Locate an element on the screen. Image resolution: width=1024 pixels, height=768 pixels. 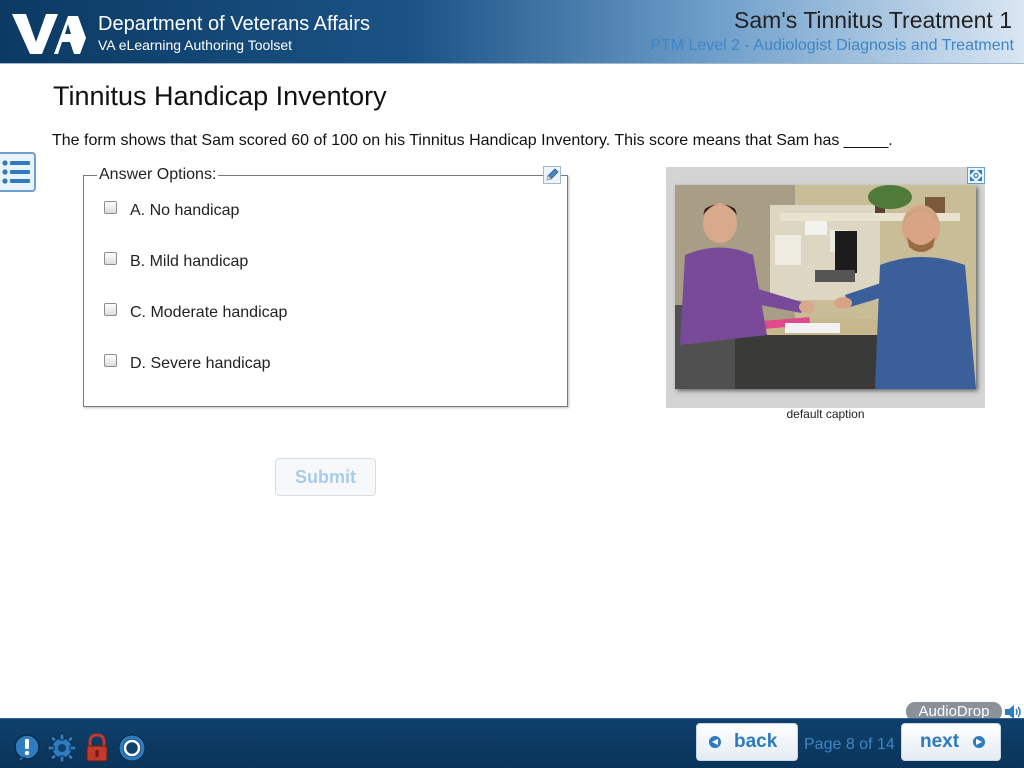
media-caption: default caption is located at coordinates (825, 414).